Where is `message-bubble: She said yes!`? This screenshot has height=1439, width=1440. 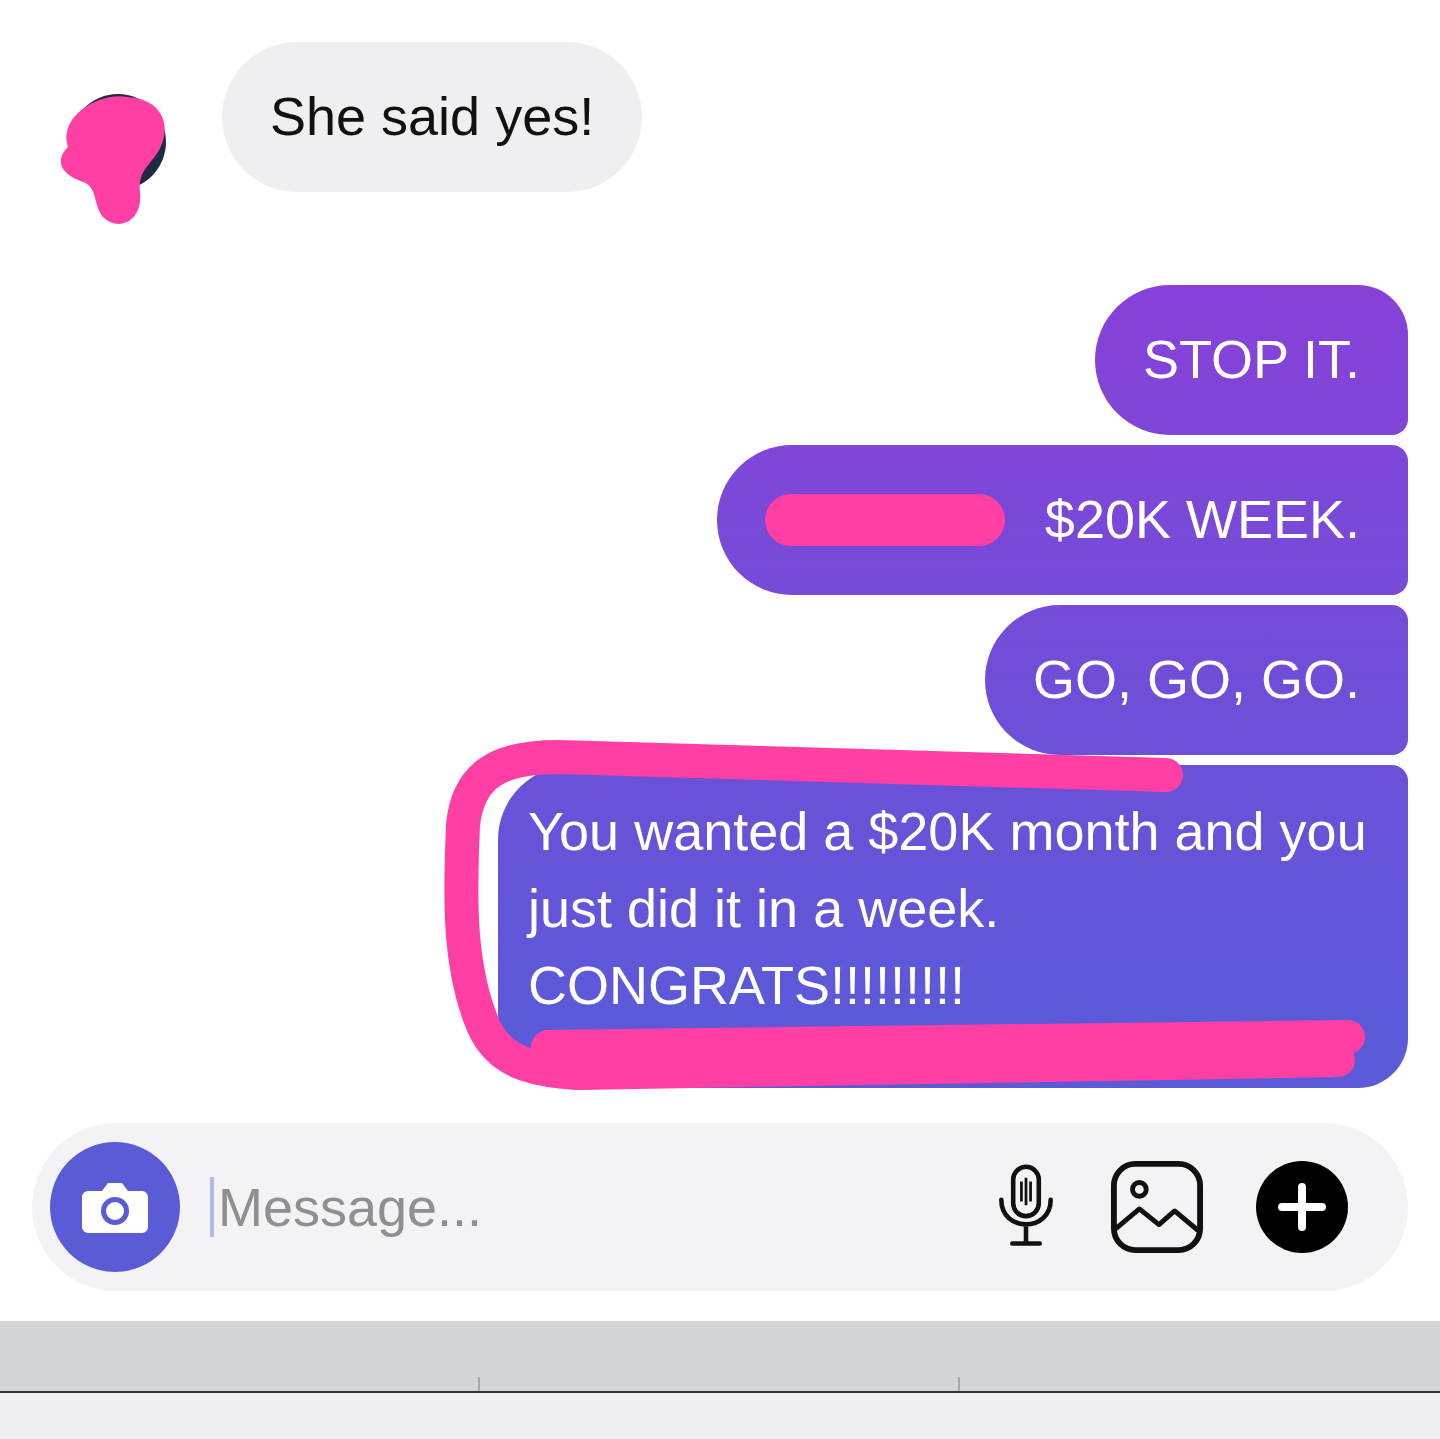 message-bubble: She said yes! is located at coordinates (432, 117).